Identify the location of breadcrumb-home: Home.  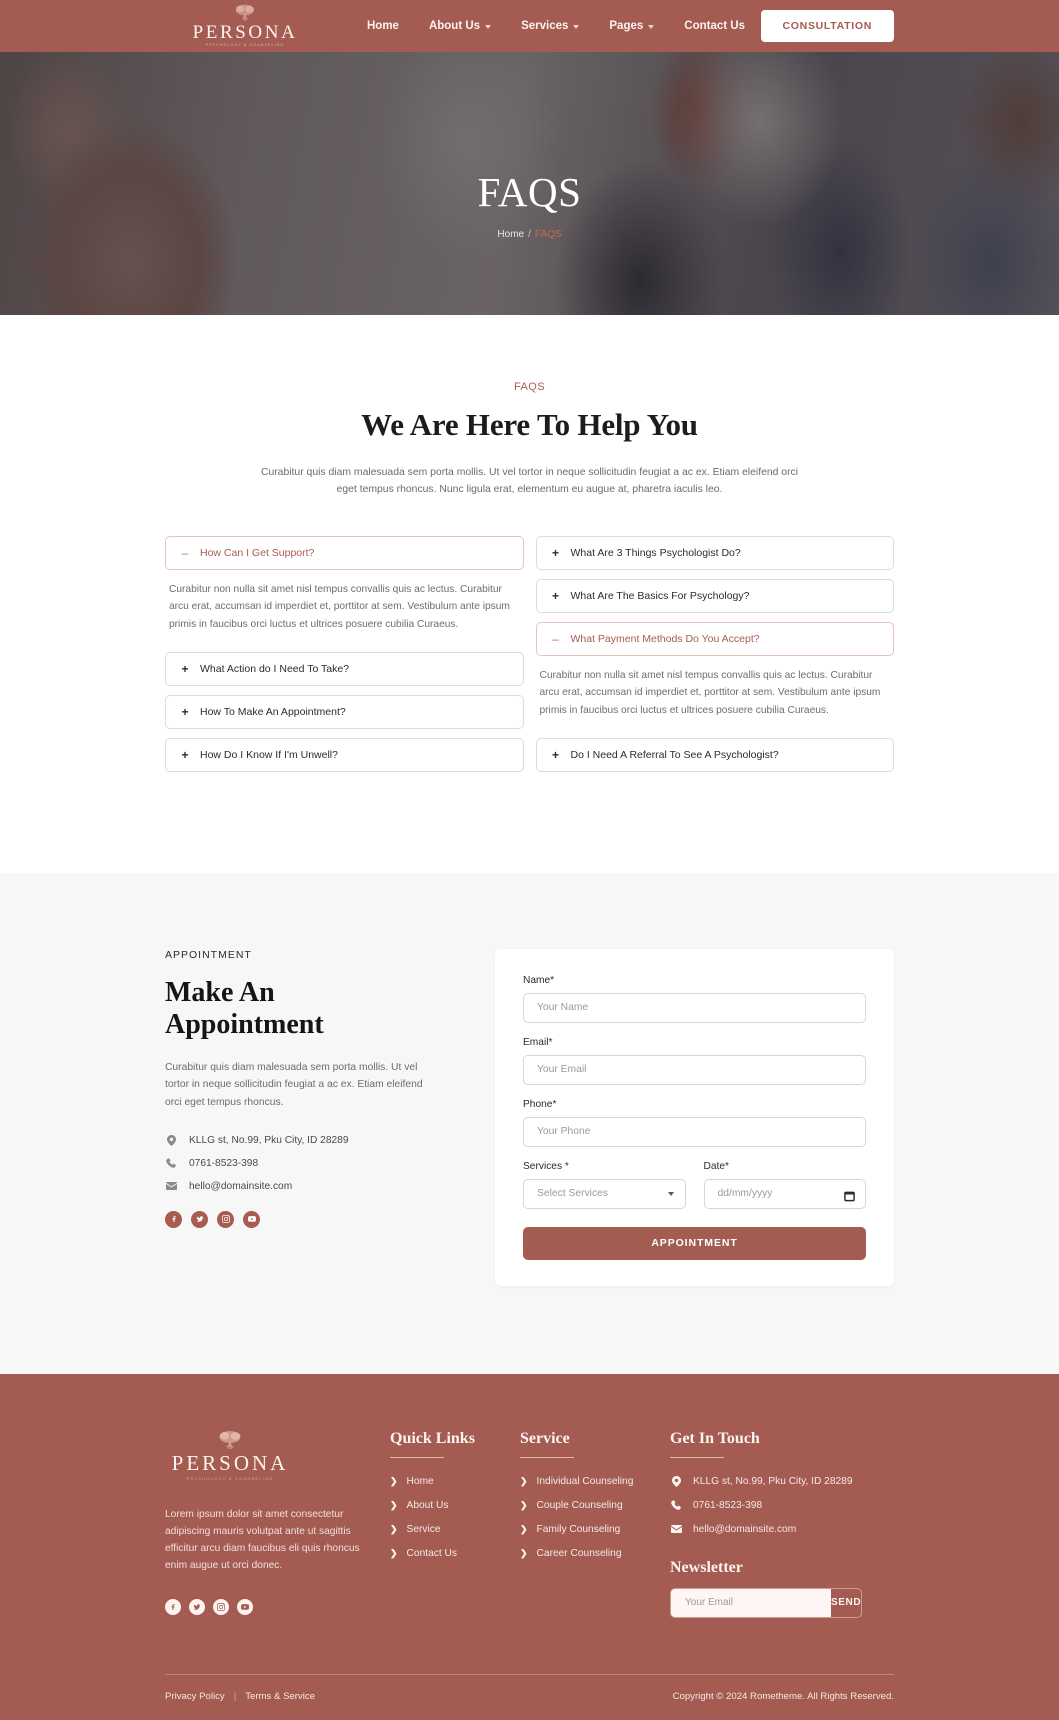
(510, 234).